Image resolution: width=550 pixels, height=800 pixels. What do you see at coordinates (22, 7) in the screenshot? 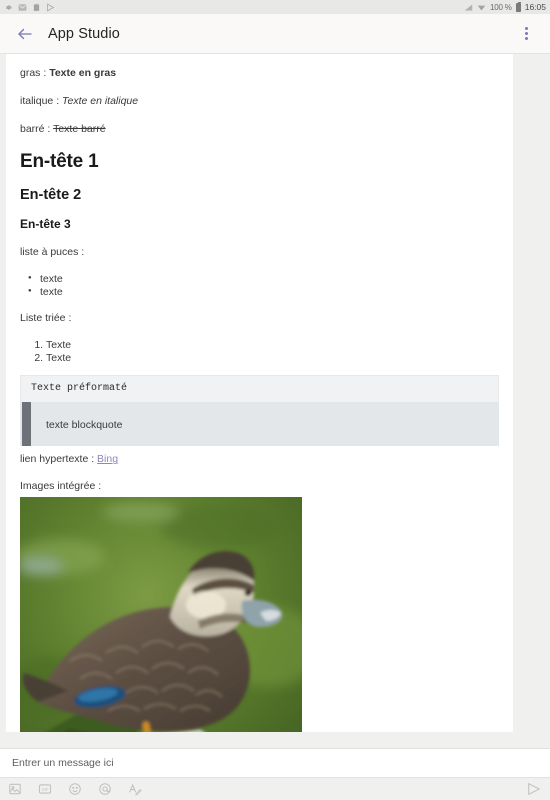
I see `email-icon` at bounding box center [22, 7].